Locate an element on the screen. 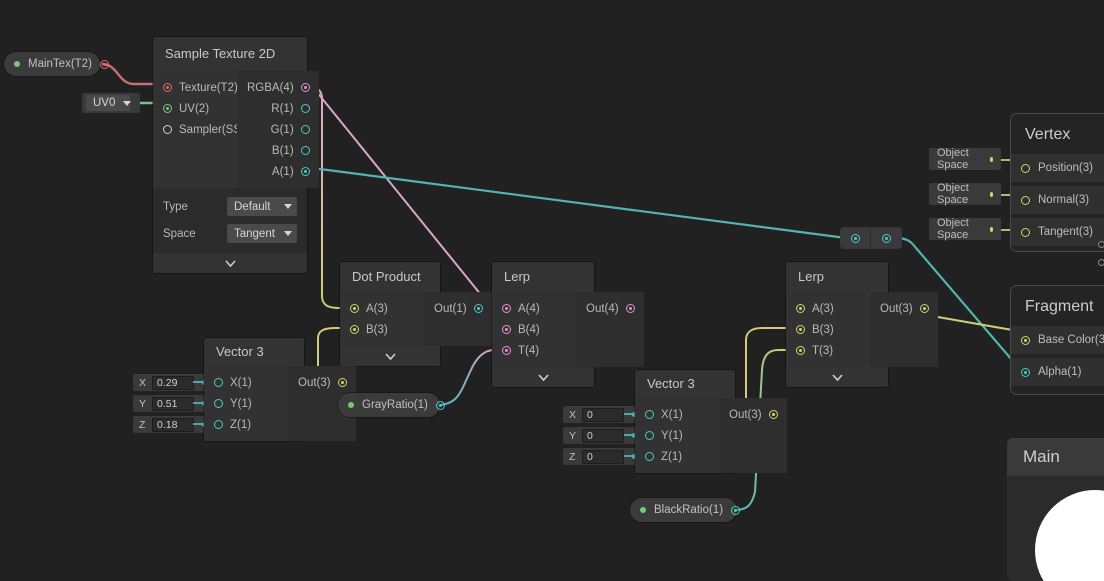 The width and height of the screenshot is (1104, 581). port-g: G(1) is located at coordinates (278, 129).